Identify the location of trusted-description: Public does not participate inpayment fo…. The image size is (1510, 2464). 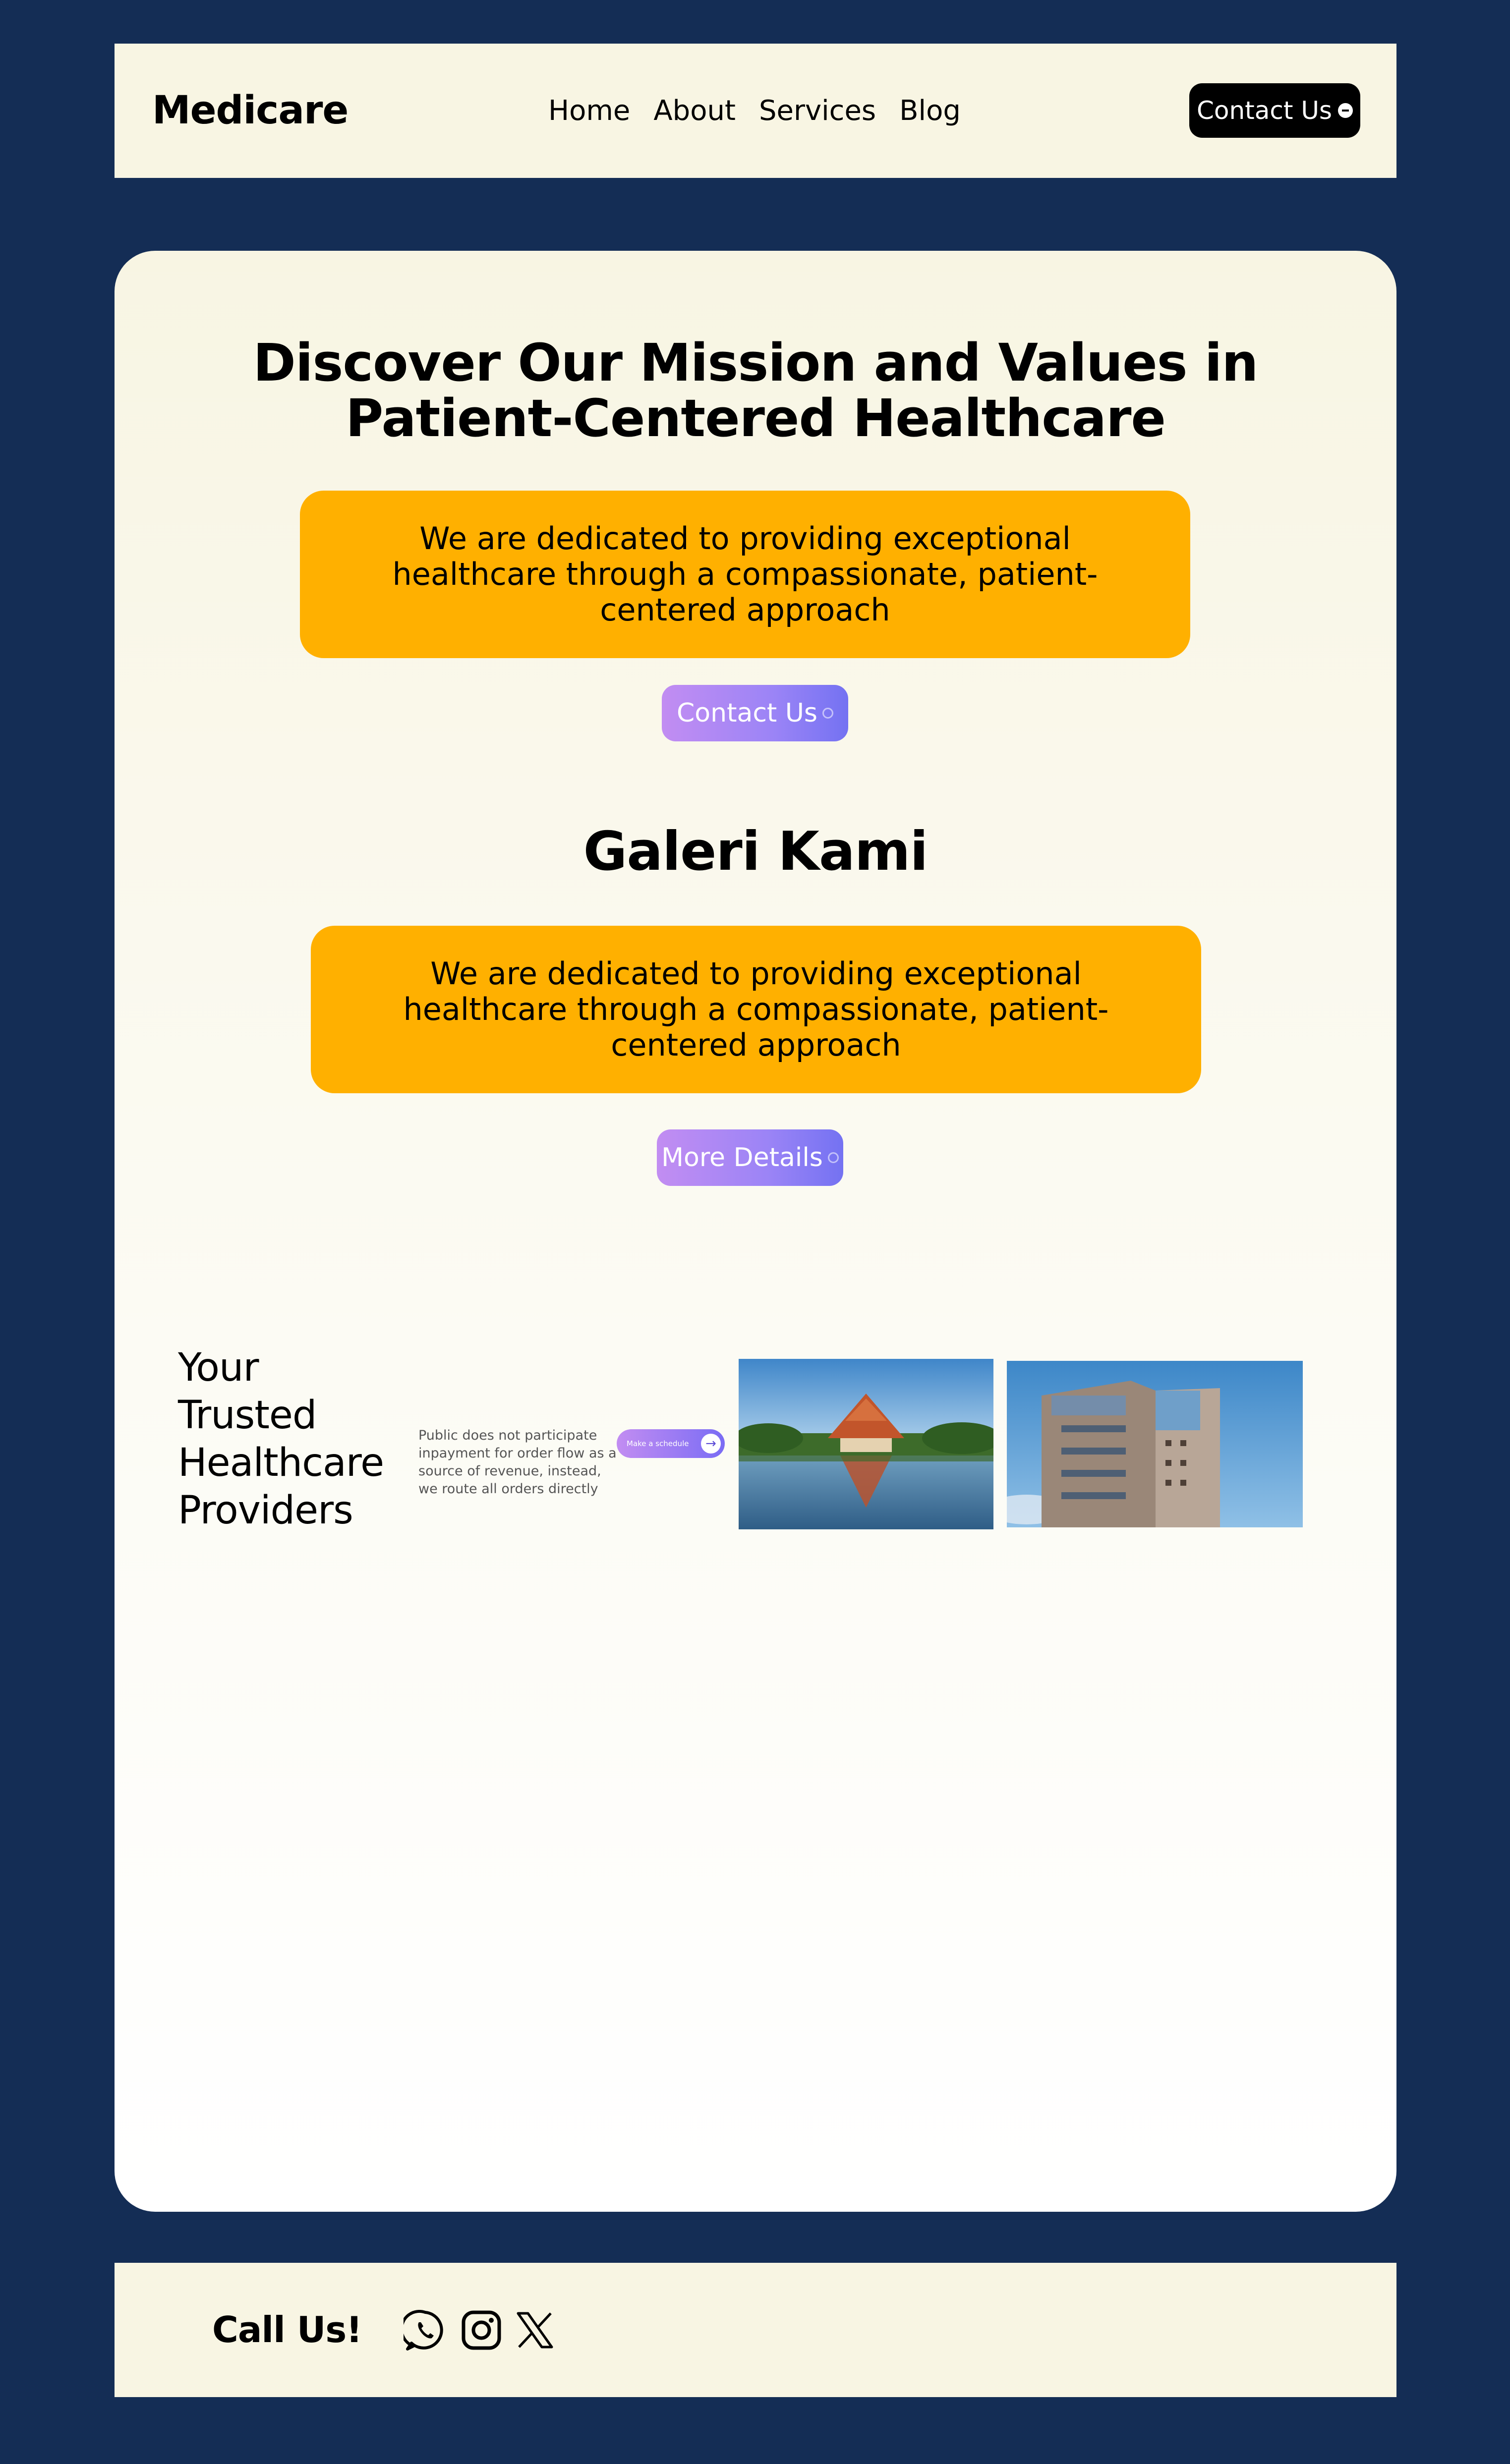
(517, 1462).